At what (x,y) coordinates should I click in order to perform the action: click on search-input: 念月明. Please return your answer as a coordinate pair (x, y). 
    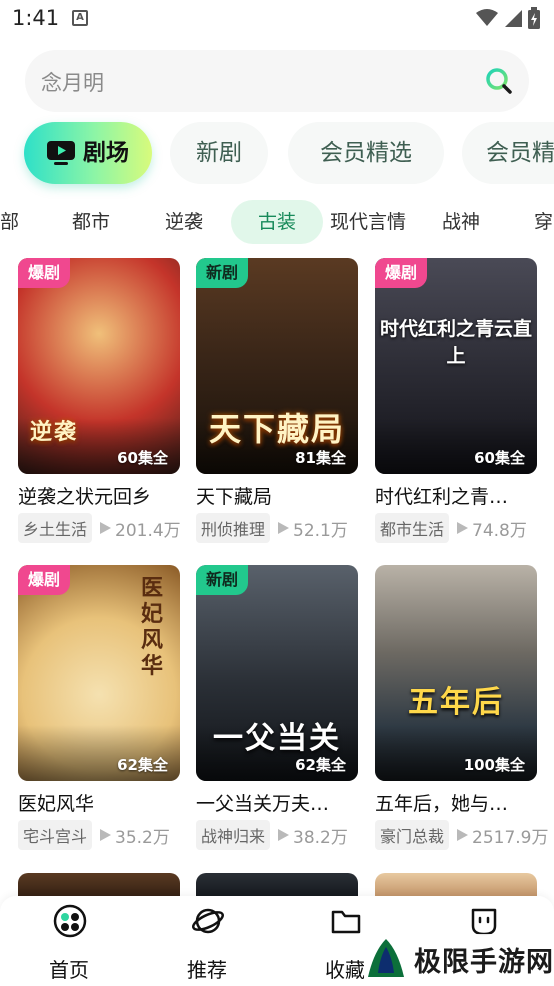
    Looking at the image, I should click on (72, 82).